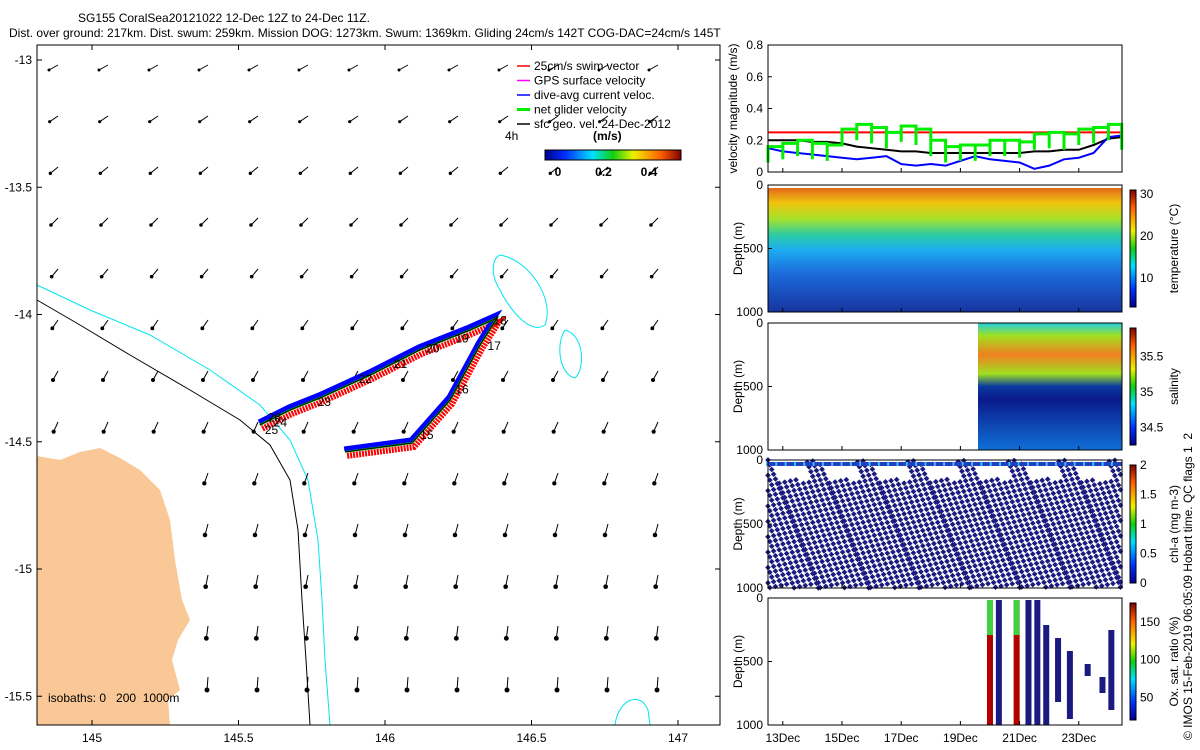 Image resolution: width=1200 pixels, height=750 pixels. I want to click on colorbar, so click(1133, 248).